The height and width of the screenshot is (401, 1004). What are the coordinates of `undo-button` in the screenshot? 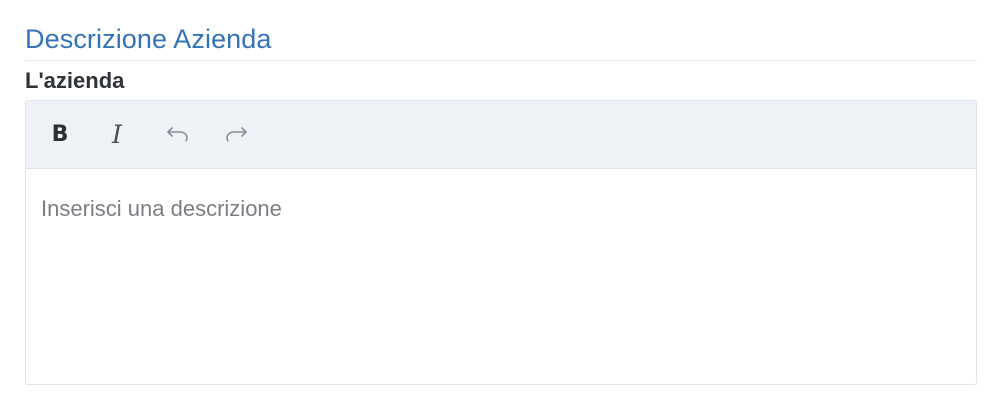 It's located at (178, 134).